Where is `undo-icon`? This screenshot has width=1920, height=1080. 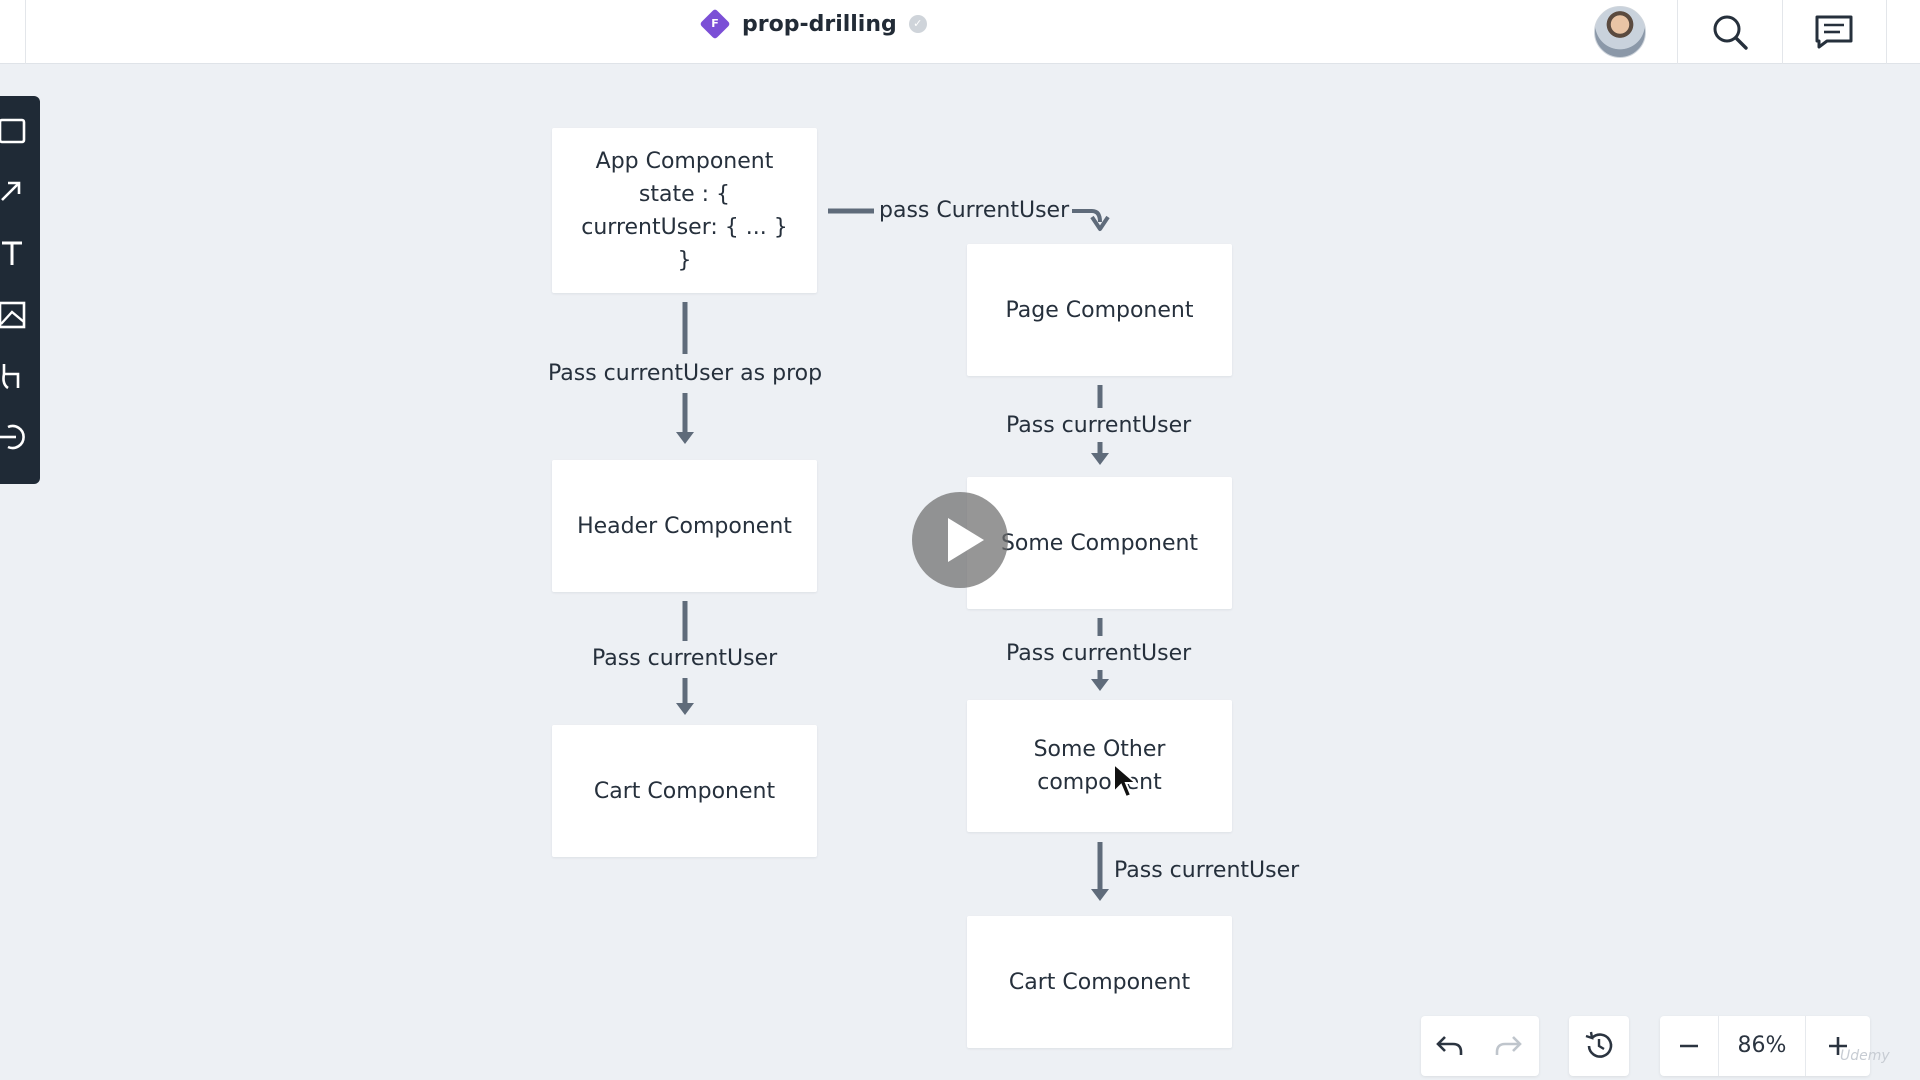
undo-icon is located at coordinates (1449, 1045).